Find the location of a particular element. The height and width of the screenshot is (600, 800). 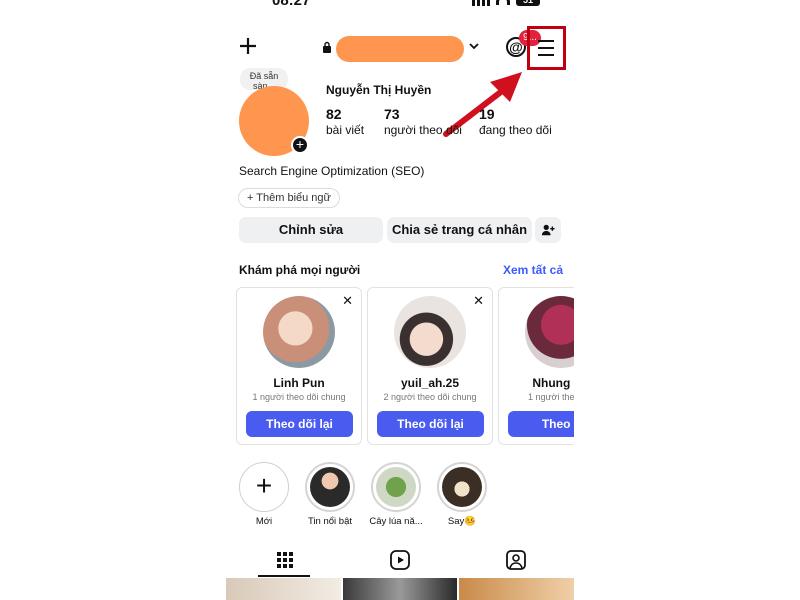

see-all-link: Xem tất cả is located at coordinates (533, 270).